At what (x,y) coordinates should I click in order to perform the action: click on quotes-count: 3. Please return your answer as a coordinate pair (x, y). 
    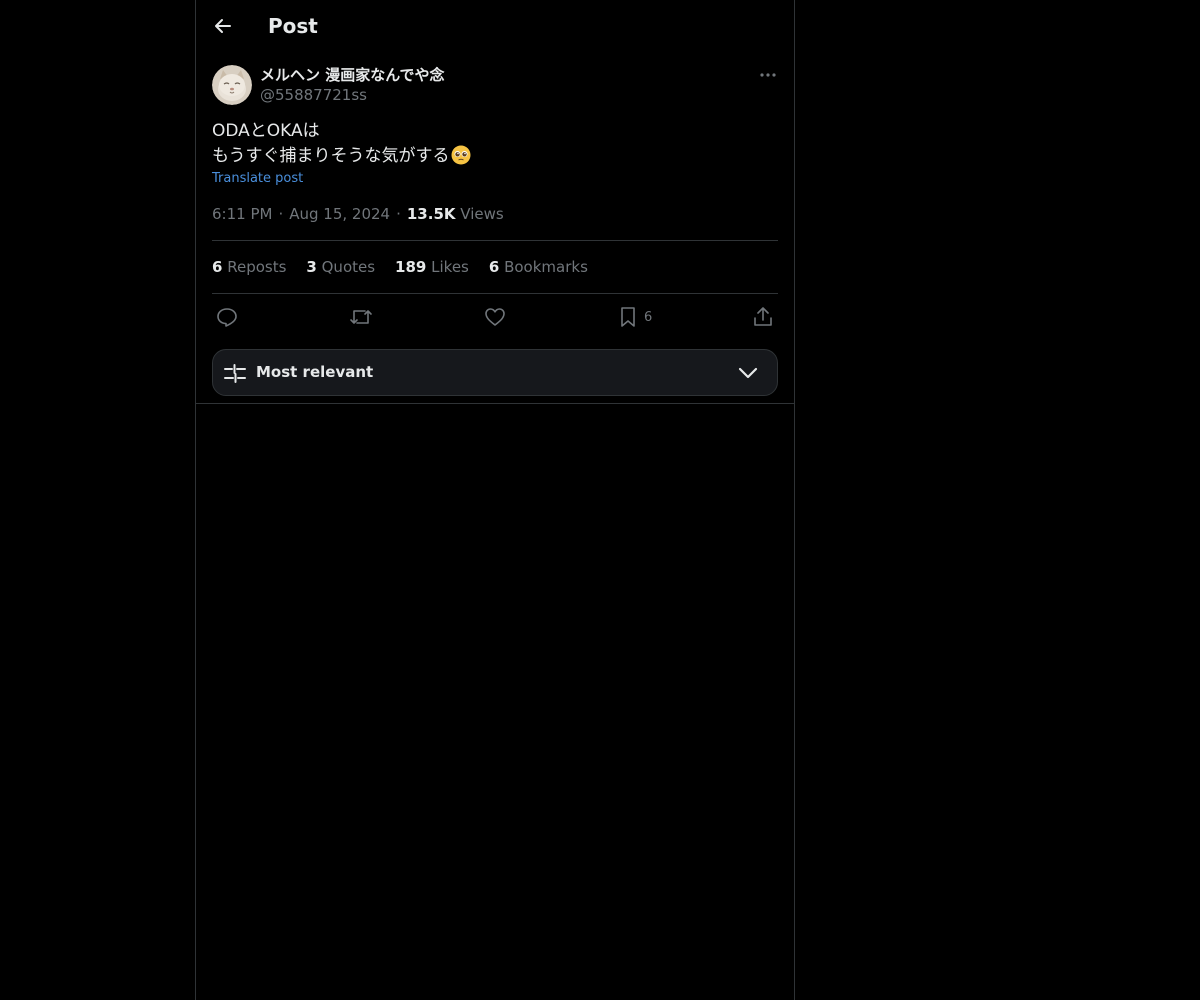
    Looking at the image, I should click on (311, 267).